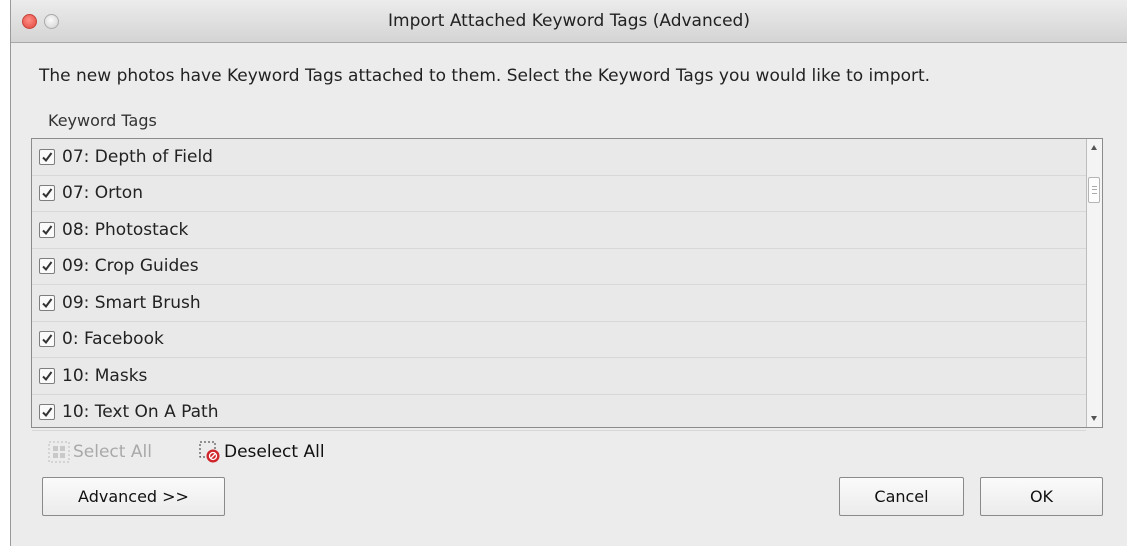 The image size is (1127, 546). Describe the element at coordinates (1094, 147) in the screenshot. I see `scroll-up-arrow-icon` at that location.